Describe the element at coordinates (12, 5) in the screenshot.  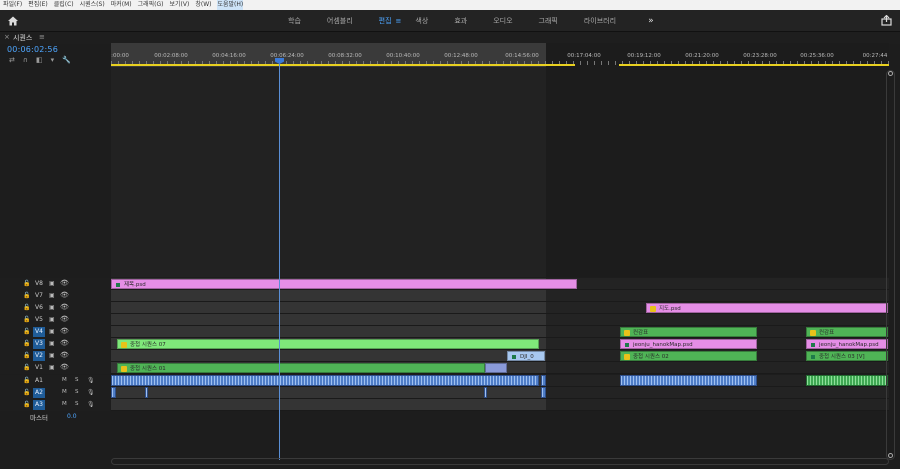
I see `menu-file: 파일(F)` at that location.